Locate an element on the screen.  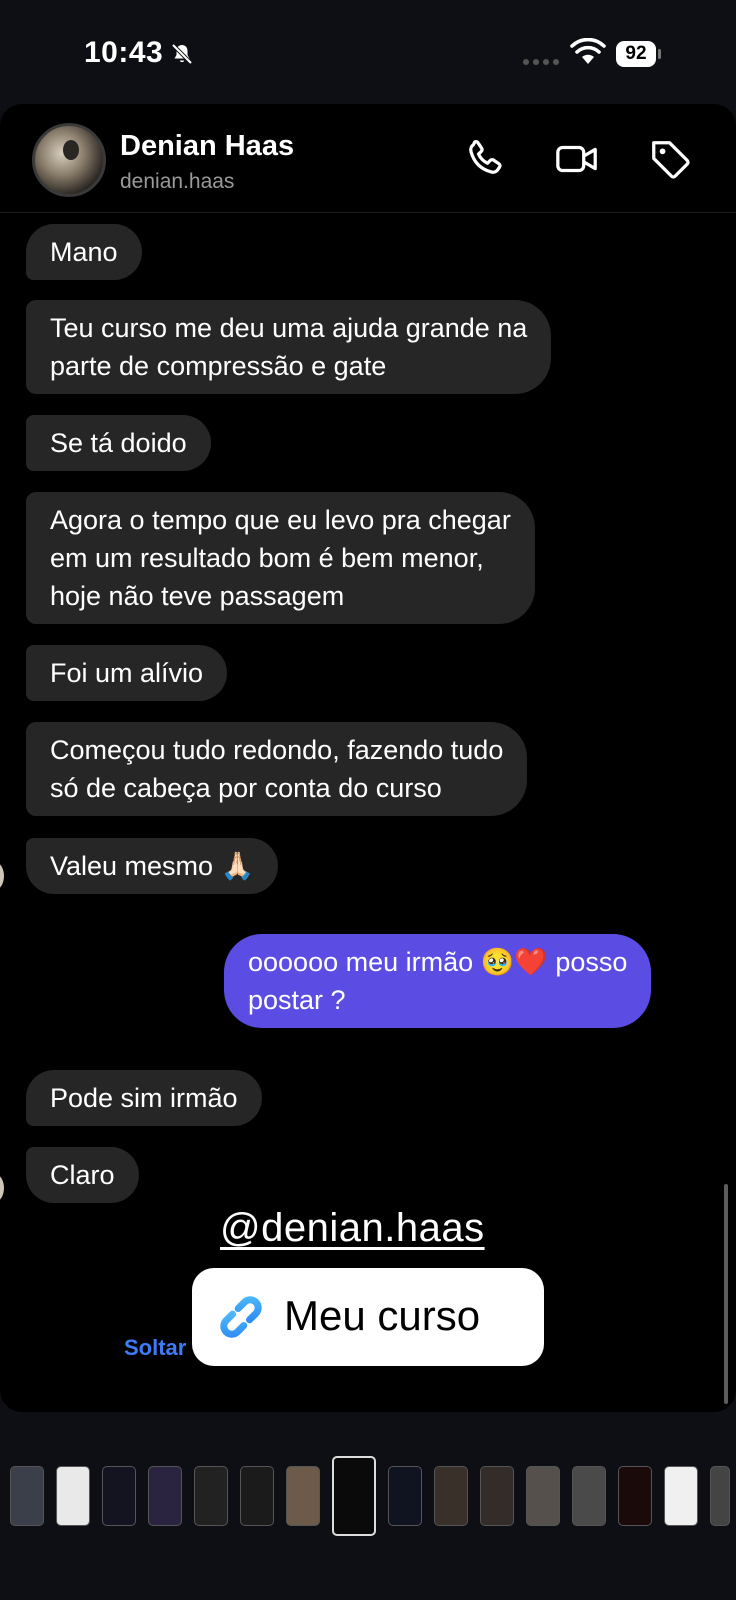
status-bar: 10:43 92 is located at coordinates (368, 50).